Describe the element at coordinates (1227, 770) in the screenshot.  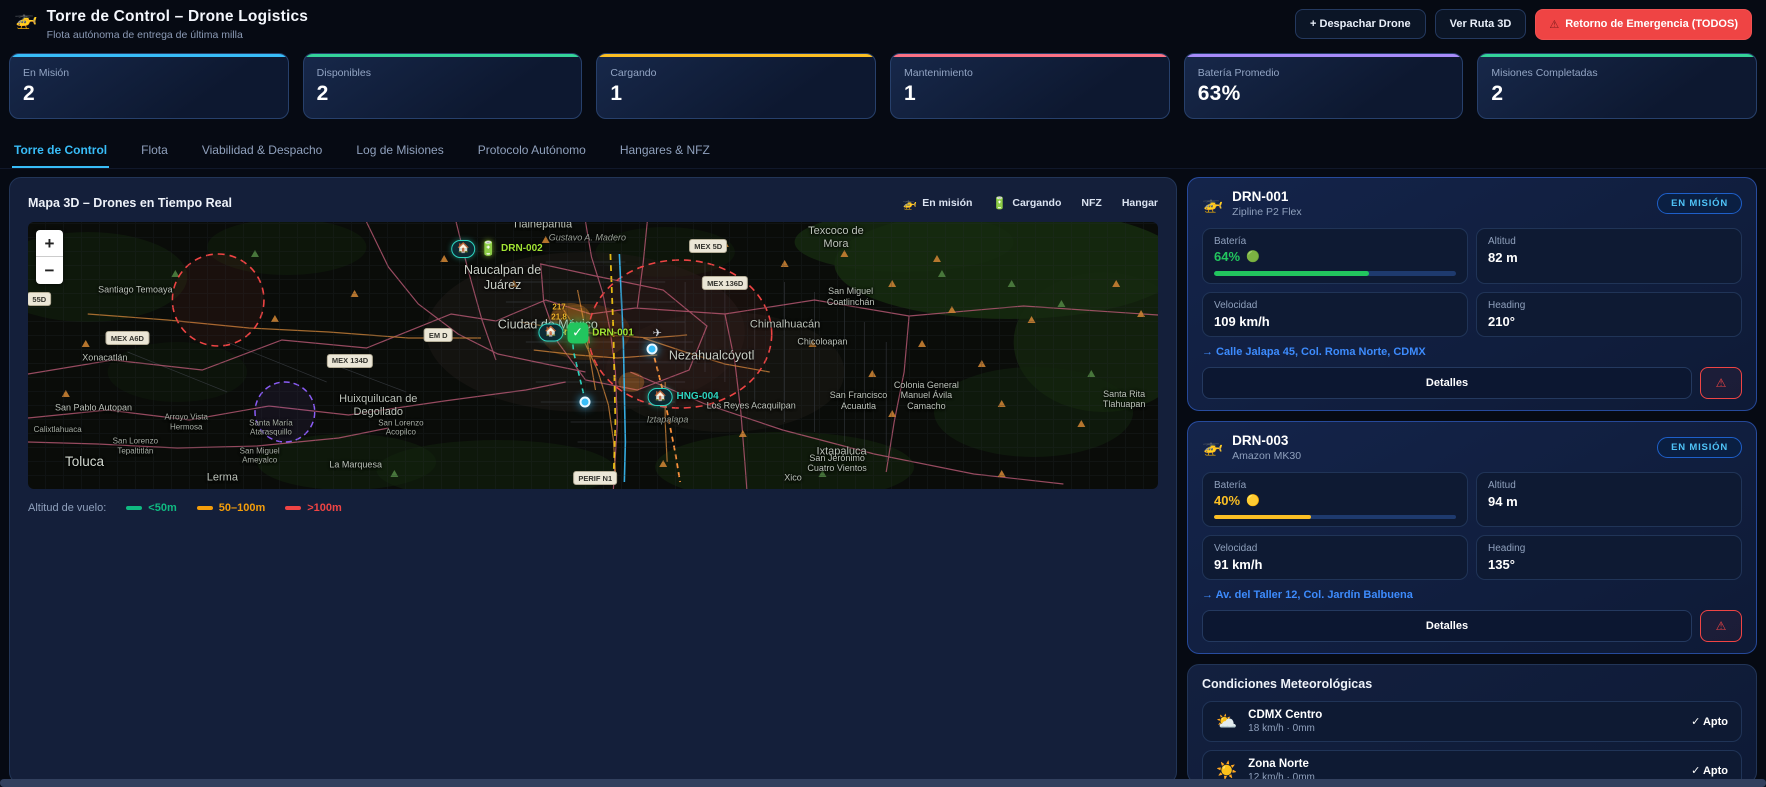
I see `sun-icon: ☀️` at that location.